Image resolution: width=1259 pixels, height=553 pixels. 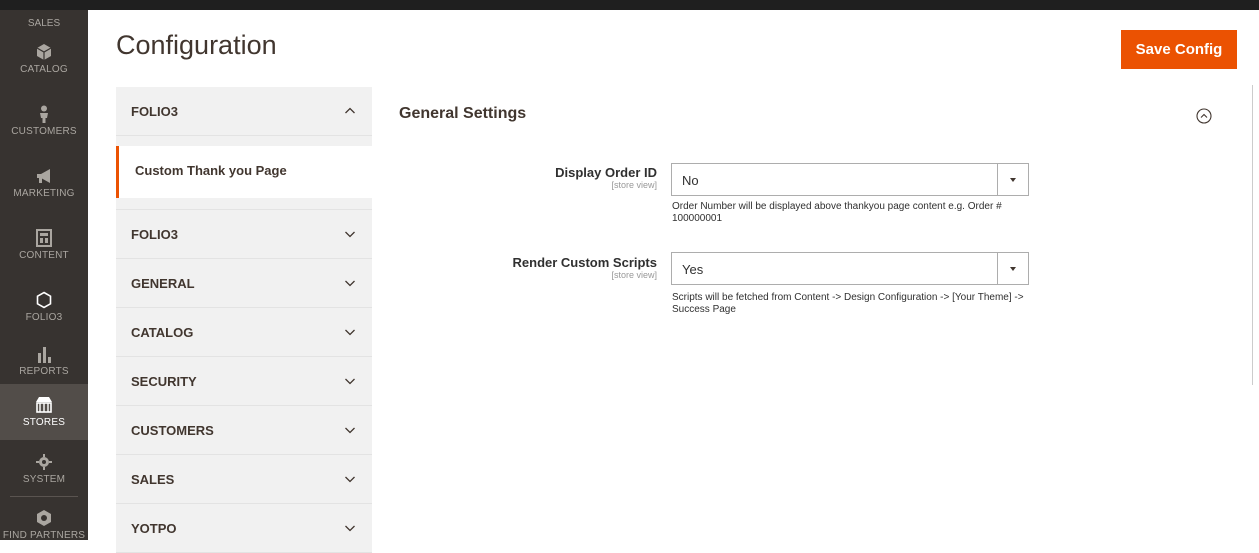 What do you see at coordinates (44, 63) in the screenshot?
I see `sidebar-item-catalog: CATALOG` at bounding box center [44, 63].